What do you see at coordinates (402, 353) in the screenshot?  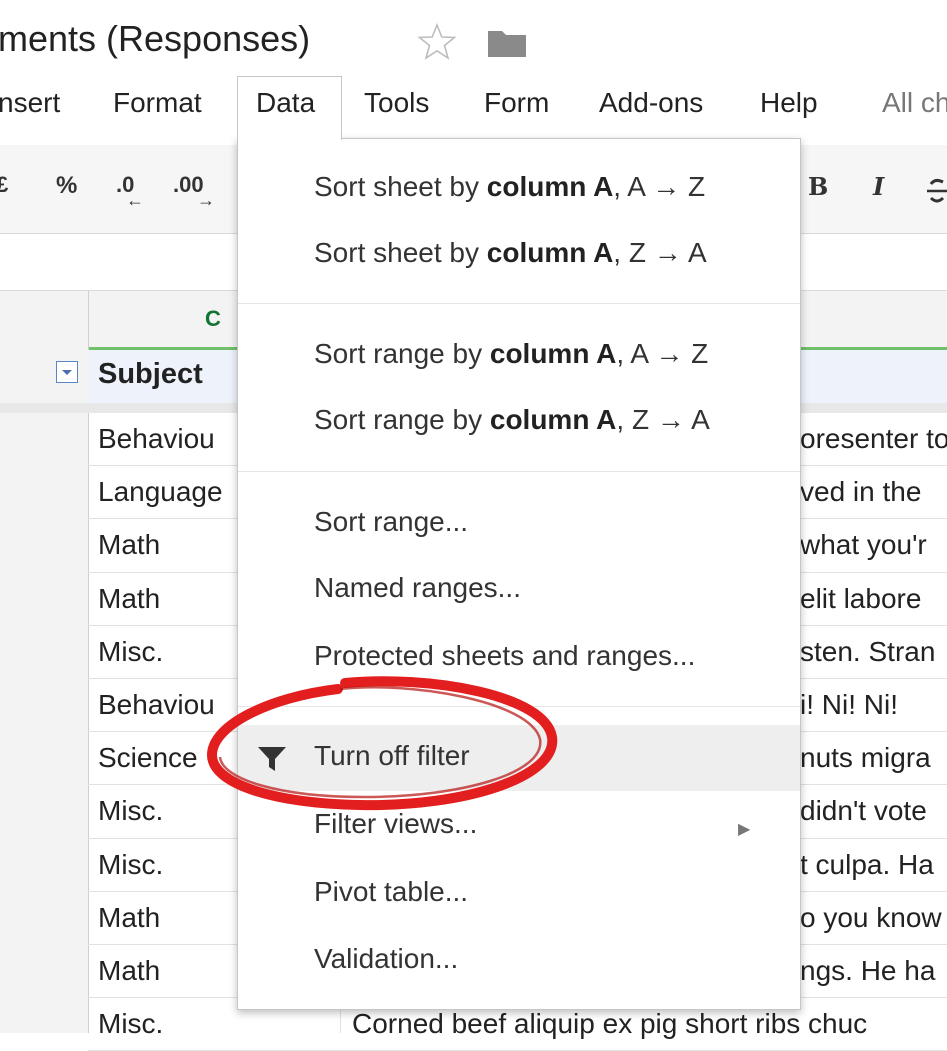 I see `menu-sort-range-az-prefix: Sort range by` at bounding box center [402, 353].